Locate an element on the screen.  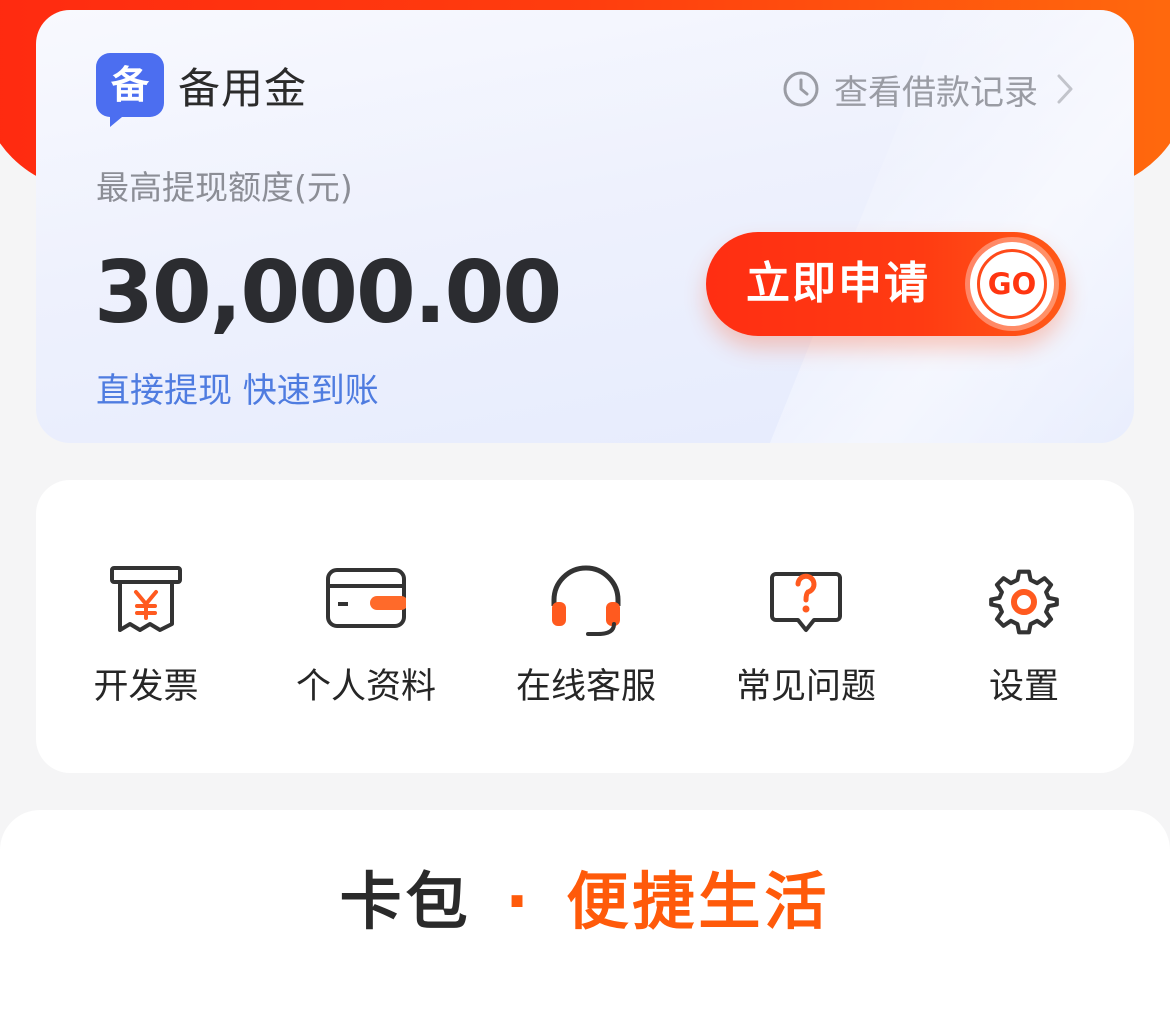
apply-now-button: 立即申请 GO is located at coordinates (886, 284).